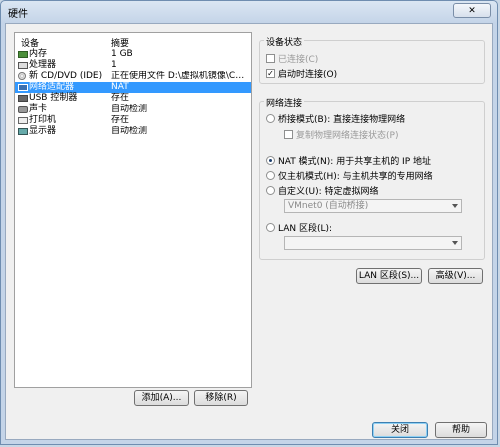 The image size is (500, 447). Describe the element at coordinates (23, 54) in the screenshot. I see `memory-icon` at that location.